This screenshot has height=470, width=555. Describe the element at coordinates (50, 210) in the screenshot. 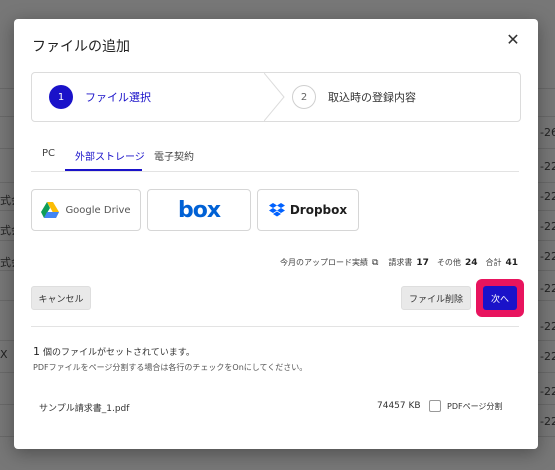

I see `google-drive-icon` at that location.